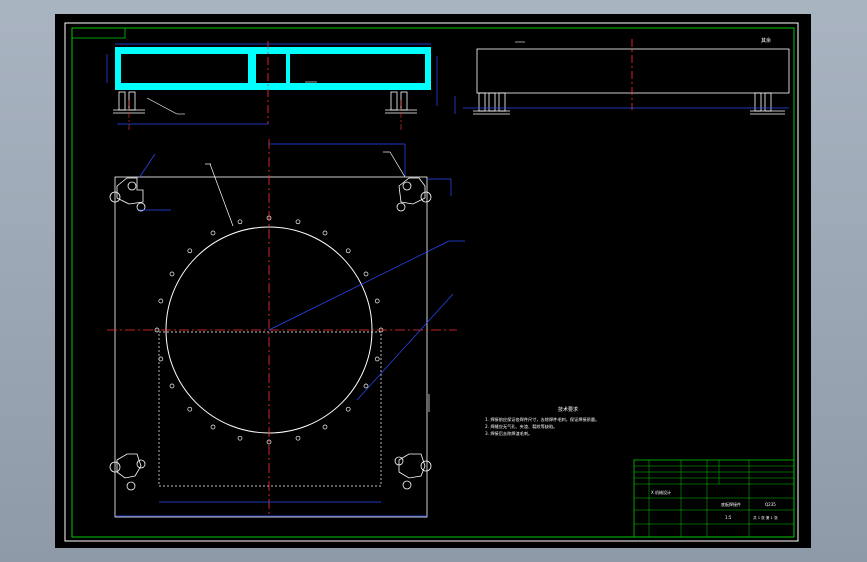  Describe the element at coordinates (184, 68) in the screenshot. I see `frame-section-cavity-left` at that location.